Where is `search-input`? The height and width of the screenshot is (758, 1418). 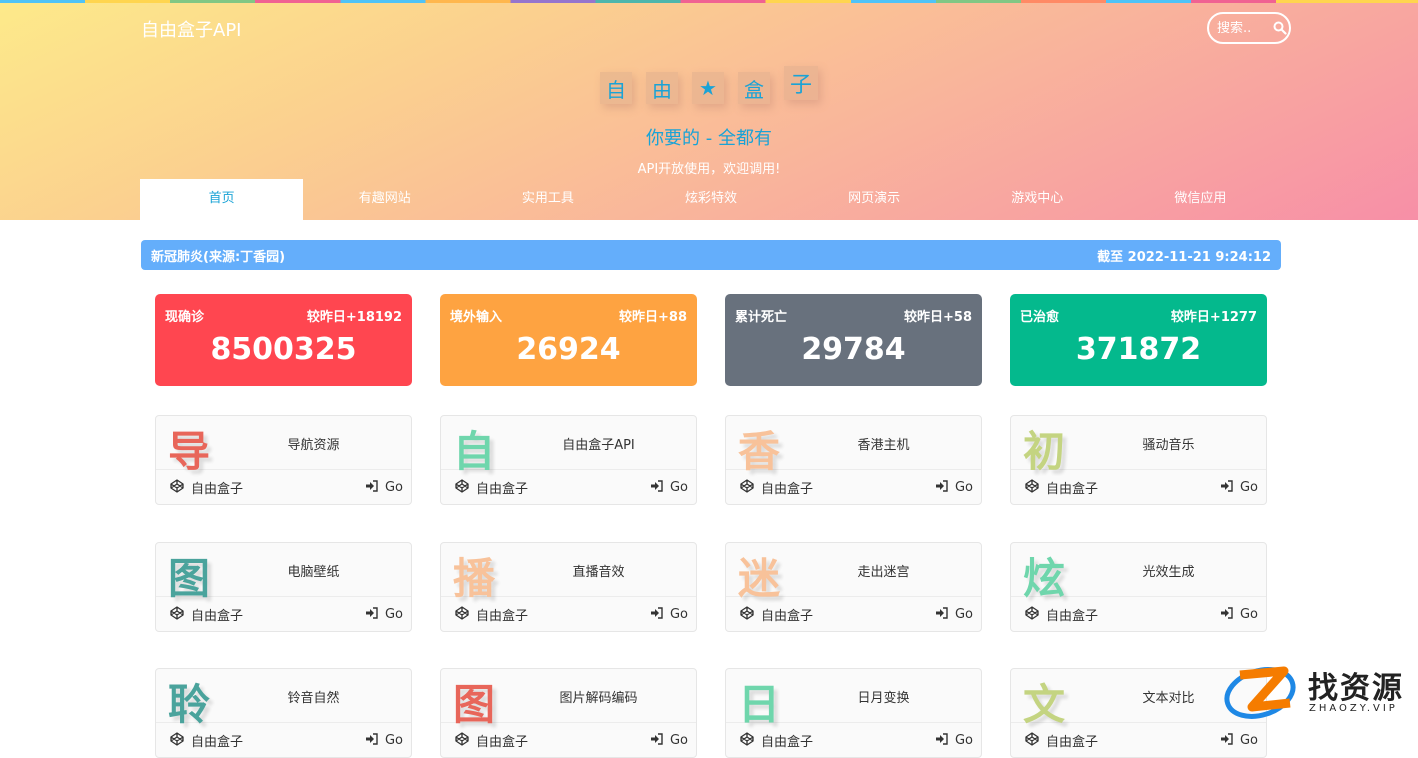
search-input is located at coordinates (1241, 28).